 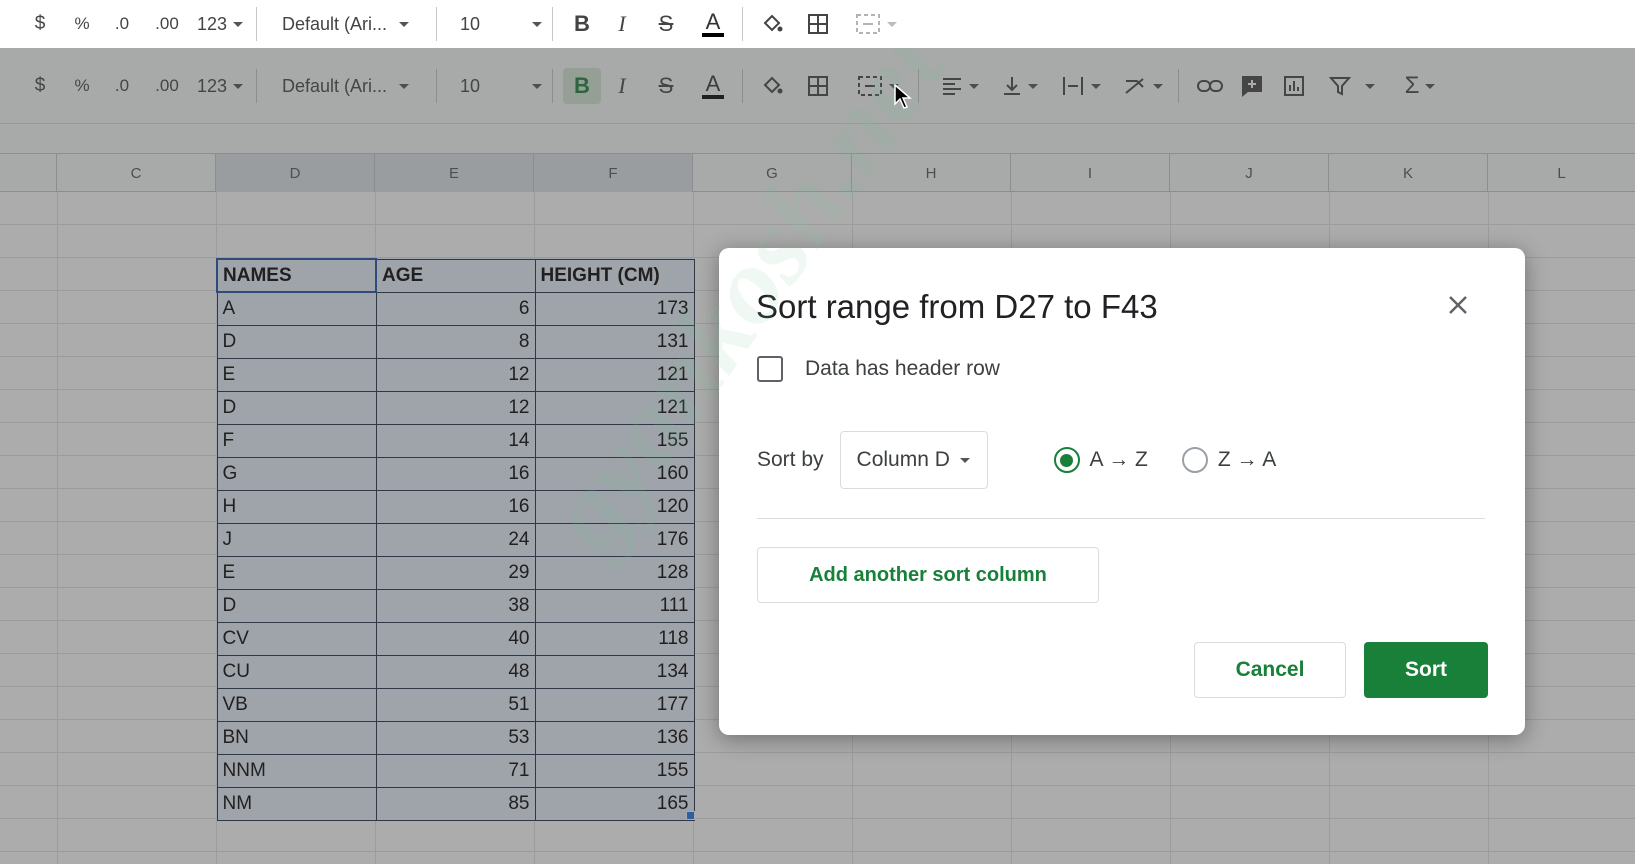 What do you see at coordinates (122, 24) in the screenshot?
I see `decimal-decrease-button: .0` at bounding box center [122, 24].